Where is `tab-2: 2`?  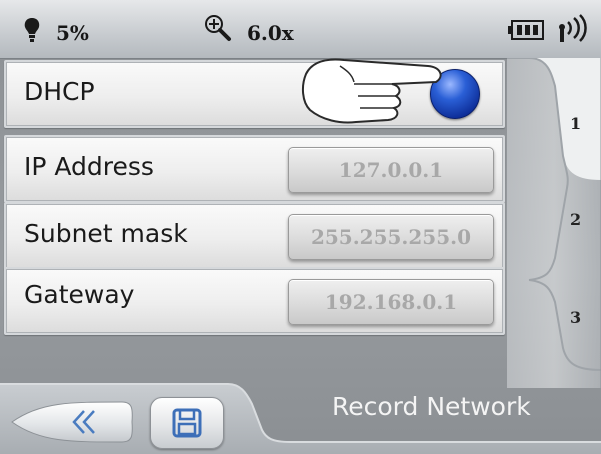
tab-2: 2 is located at coordinates (575, 219).